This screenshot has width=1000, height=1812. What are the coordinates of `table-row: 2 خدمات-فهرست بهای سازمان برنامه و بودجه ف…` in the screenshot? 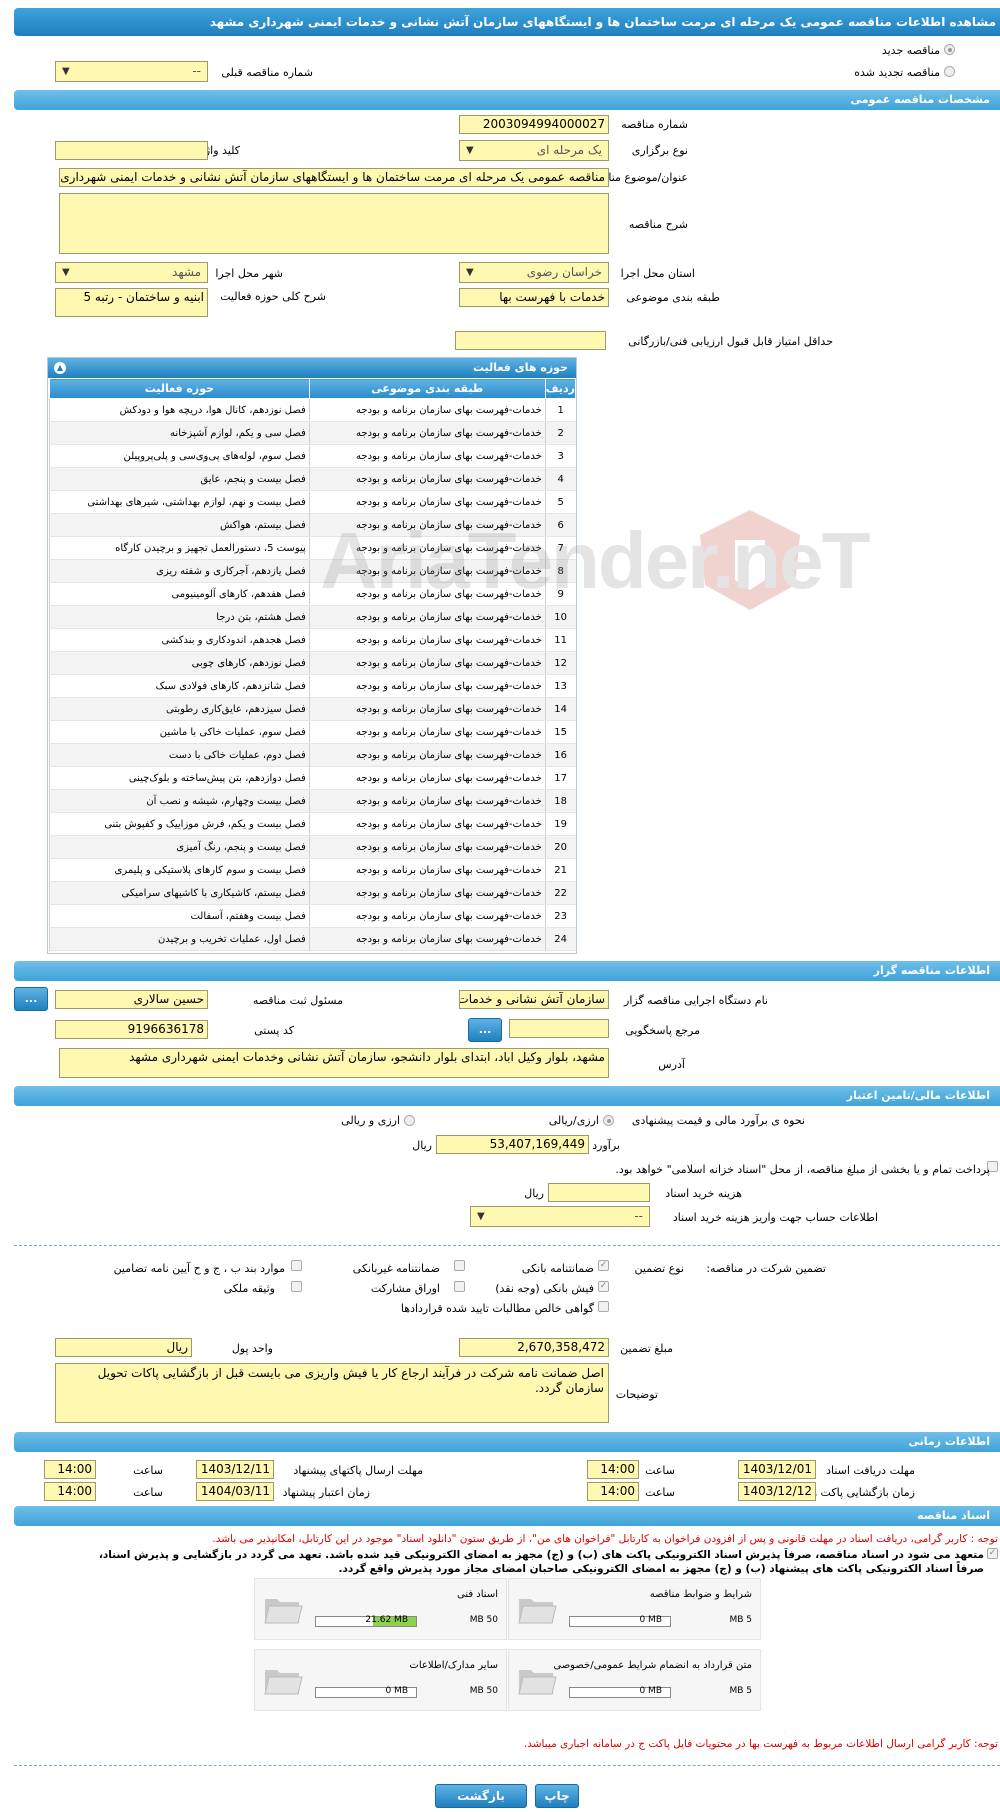 It's located at (312, 433).